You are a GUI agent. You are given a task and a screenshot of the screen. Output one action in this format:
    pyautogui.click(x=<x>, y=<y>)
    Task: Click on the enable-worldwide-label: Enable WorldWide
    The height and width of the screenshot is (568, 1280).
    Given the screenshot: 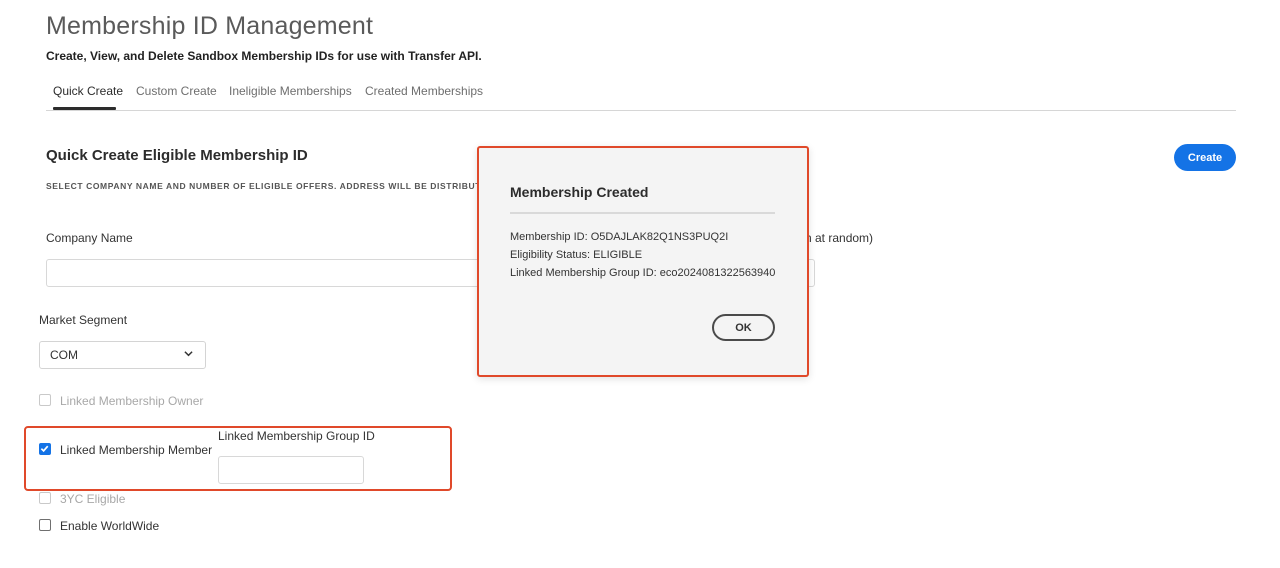 What is the action you would take?
    pyautogui.click(x=110, y=526)
    